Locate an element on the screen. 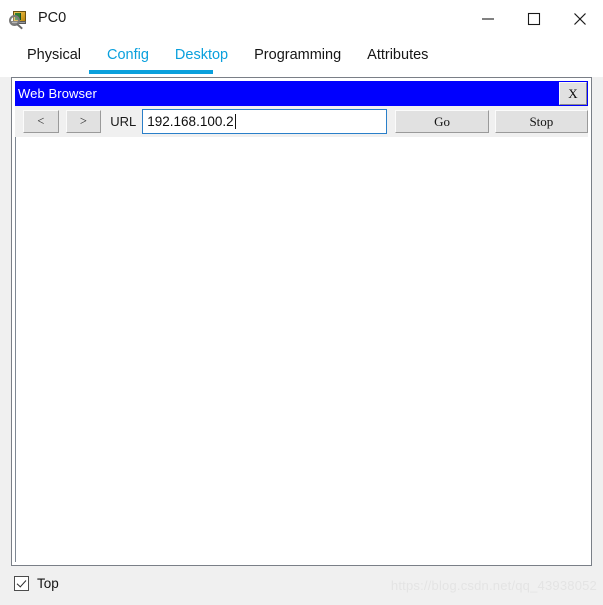 The height and width of the screenshot is (605, 603). tab-attributes: Attributes is located at coordinates (397, 50).